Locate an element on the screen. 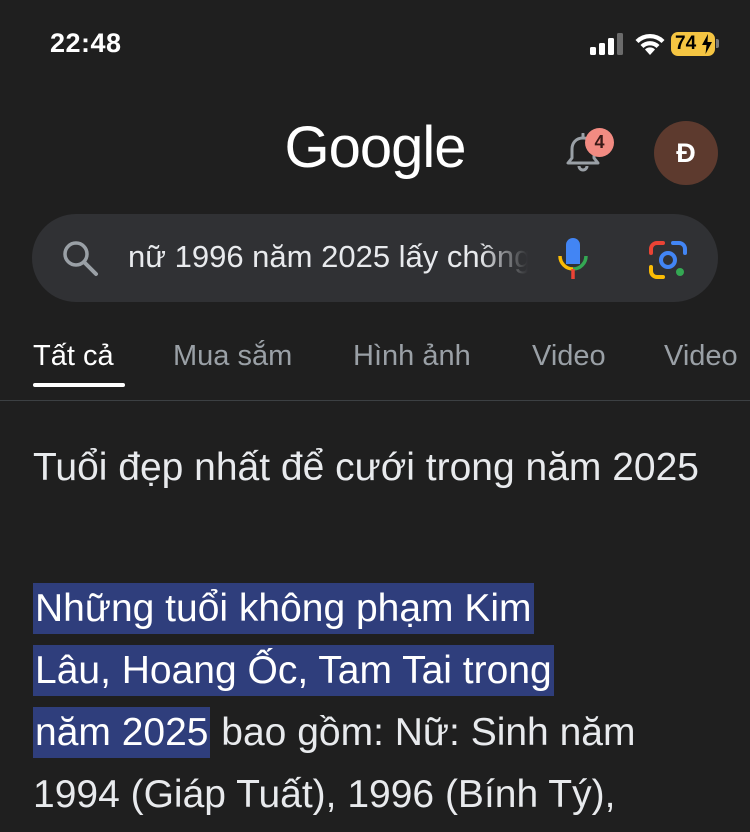 Image resolution: width=750 pixels, height=832 pixels. tab-images: Hình ảnh is located at coordinates (412, 356).